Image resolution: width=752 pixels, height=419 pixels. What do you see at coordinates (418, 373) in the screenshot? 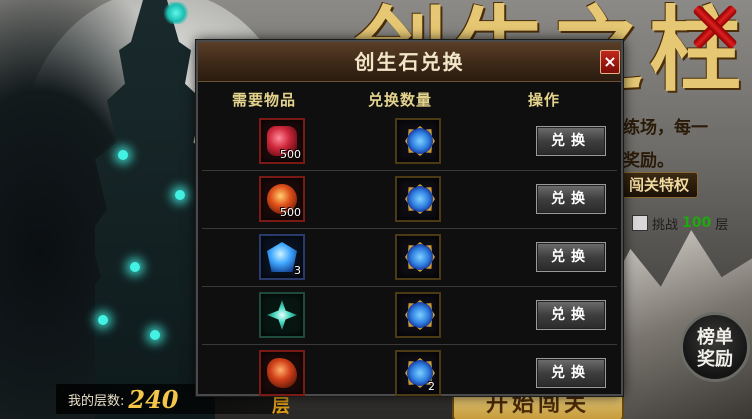
I see `reward-item-slot: 2` at bounding box center [418, 373].